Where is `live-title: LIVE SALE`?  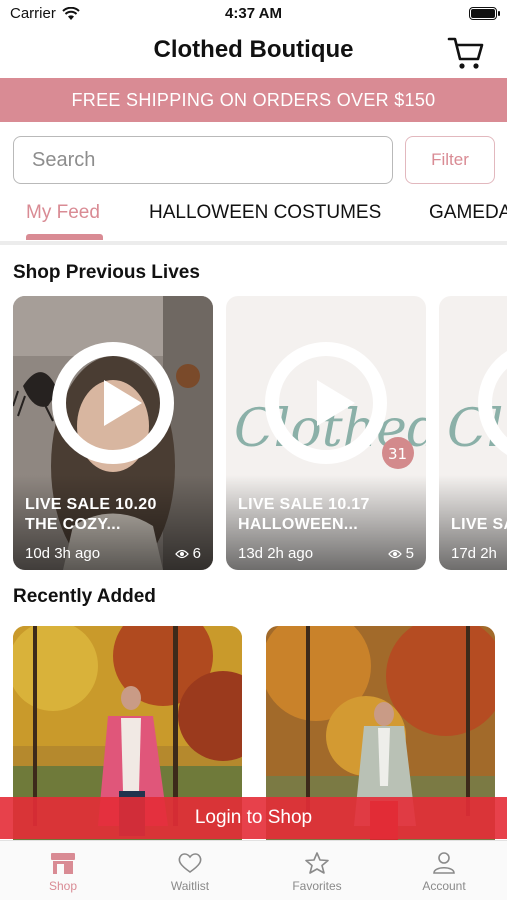
live-title: LIVE SALE is located at coordinates (479, 525).